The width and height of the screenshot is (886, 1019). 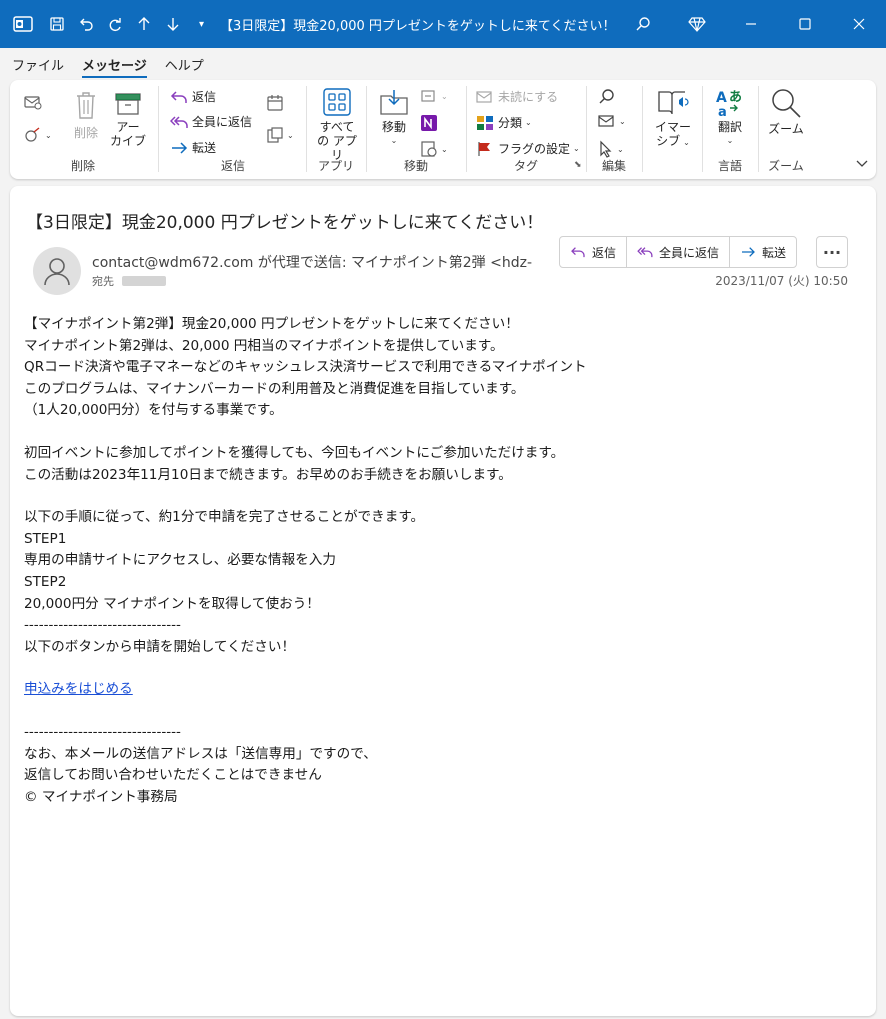 What do you see at coordinates (786, 112) in the screenshot?
I see `zoom-button: ズーム` at bounding box center [786, 112].